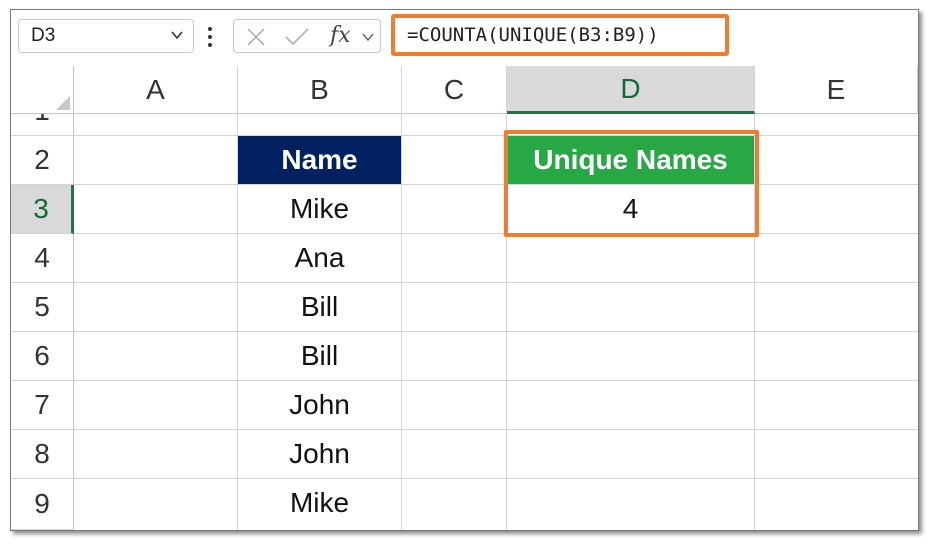  I want to click on row-header-8: 8, so click(42, 454).